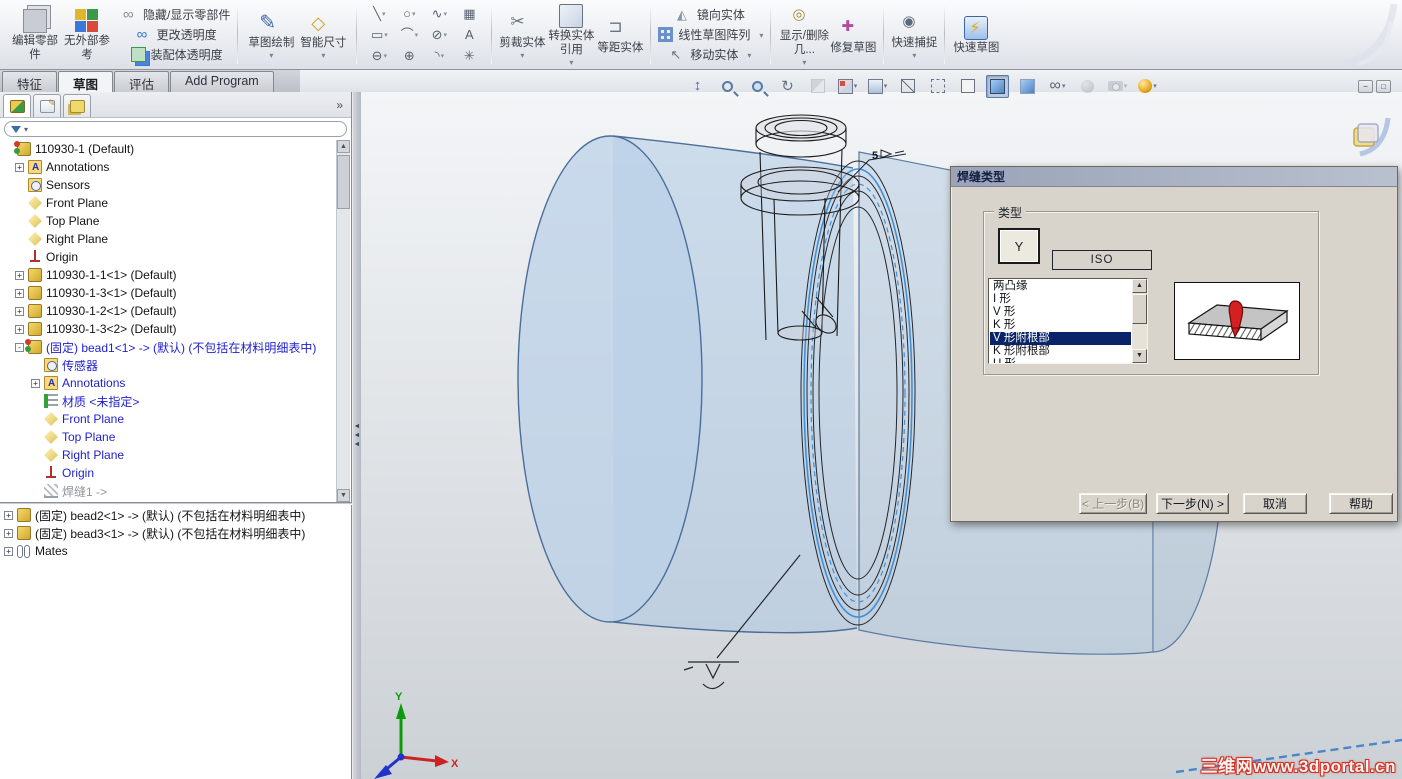 This screenshot has height=779, width=1402. I want to click on sketch-tool-button: ▦, so click(469, 13).